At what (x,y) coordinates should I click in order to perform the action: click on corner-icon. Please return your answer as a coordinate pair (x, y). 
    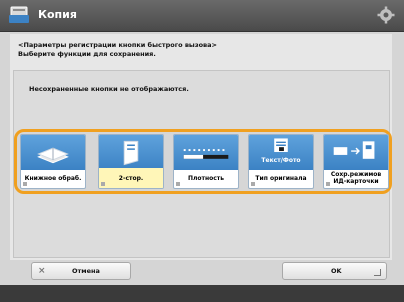
    Looking at the image, I should click on (377, 272).